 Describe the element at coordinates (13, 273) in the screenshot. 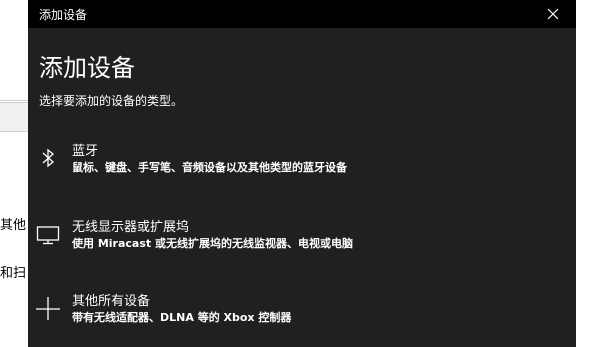

I see `background-text-2: 和扫` at that location.